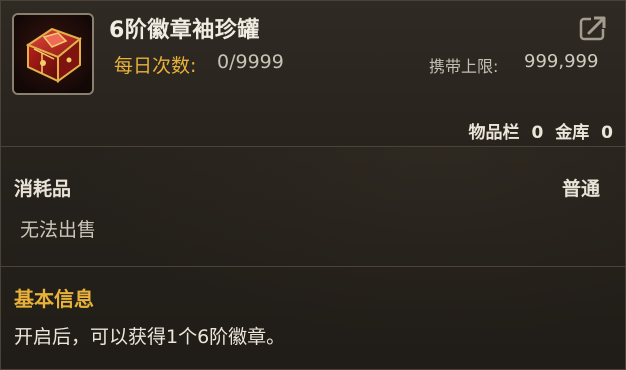  Describe the element at coordinates (54, 299) in the screenshot. I see `basic-info-title: 基本信息` at that location.